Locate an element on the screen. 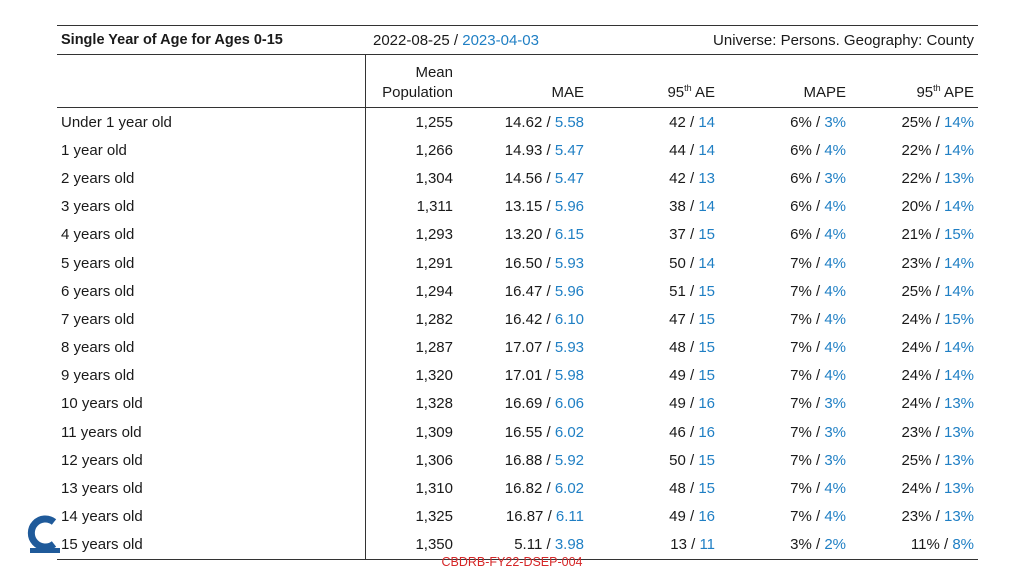 This screenshot has height=576, width=1024. ape95-cell: 22% / 13% is located at coordinates (914, 178).